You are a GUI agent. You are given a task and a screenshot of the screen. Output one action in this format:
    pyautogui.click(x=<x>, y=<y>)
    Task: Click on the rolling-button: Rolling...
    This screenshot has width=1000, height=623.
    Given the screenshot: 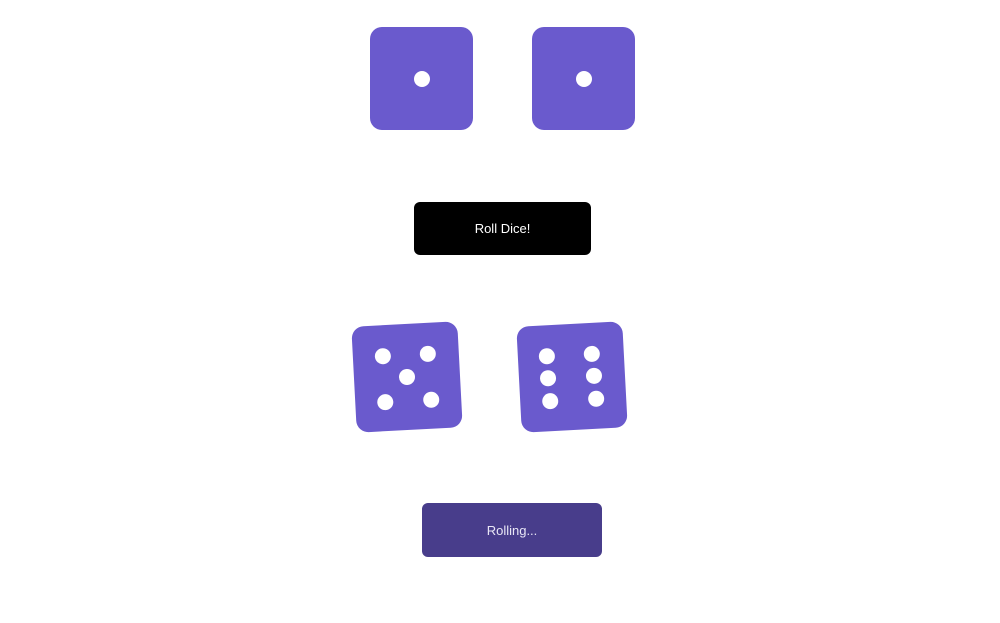 What is the action you would take?
    pyautogui.click(x=512, y=530)
    